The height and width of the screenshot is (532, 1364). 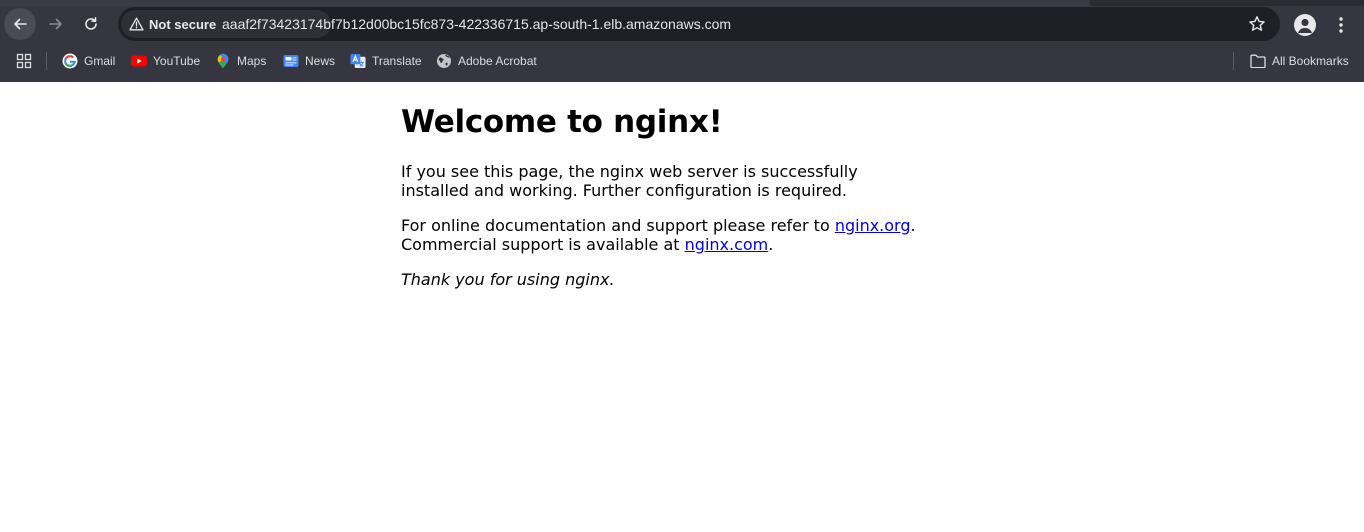 I want to click on bookmark-label: Maps, so click(x=252, y=61).